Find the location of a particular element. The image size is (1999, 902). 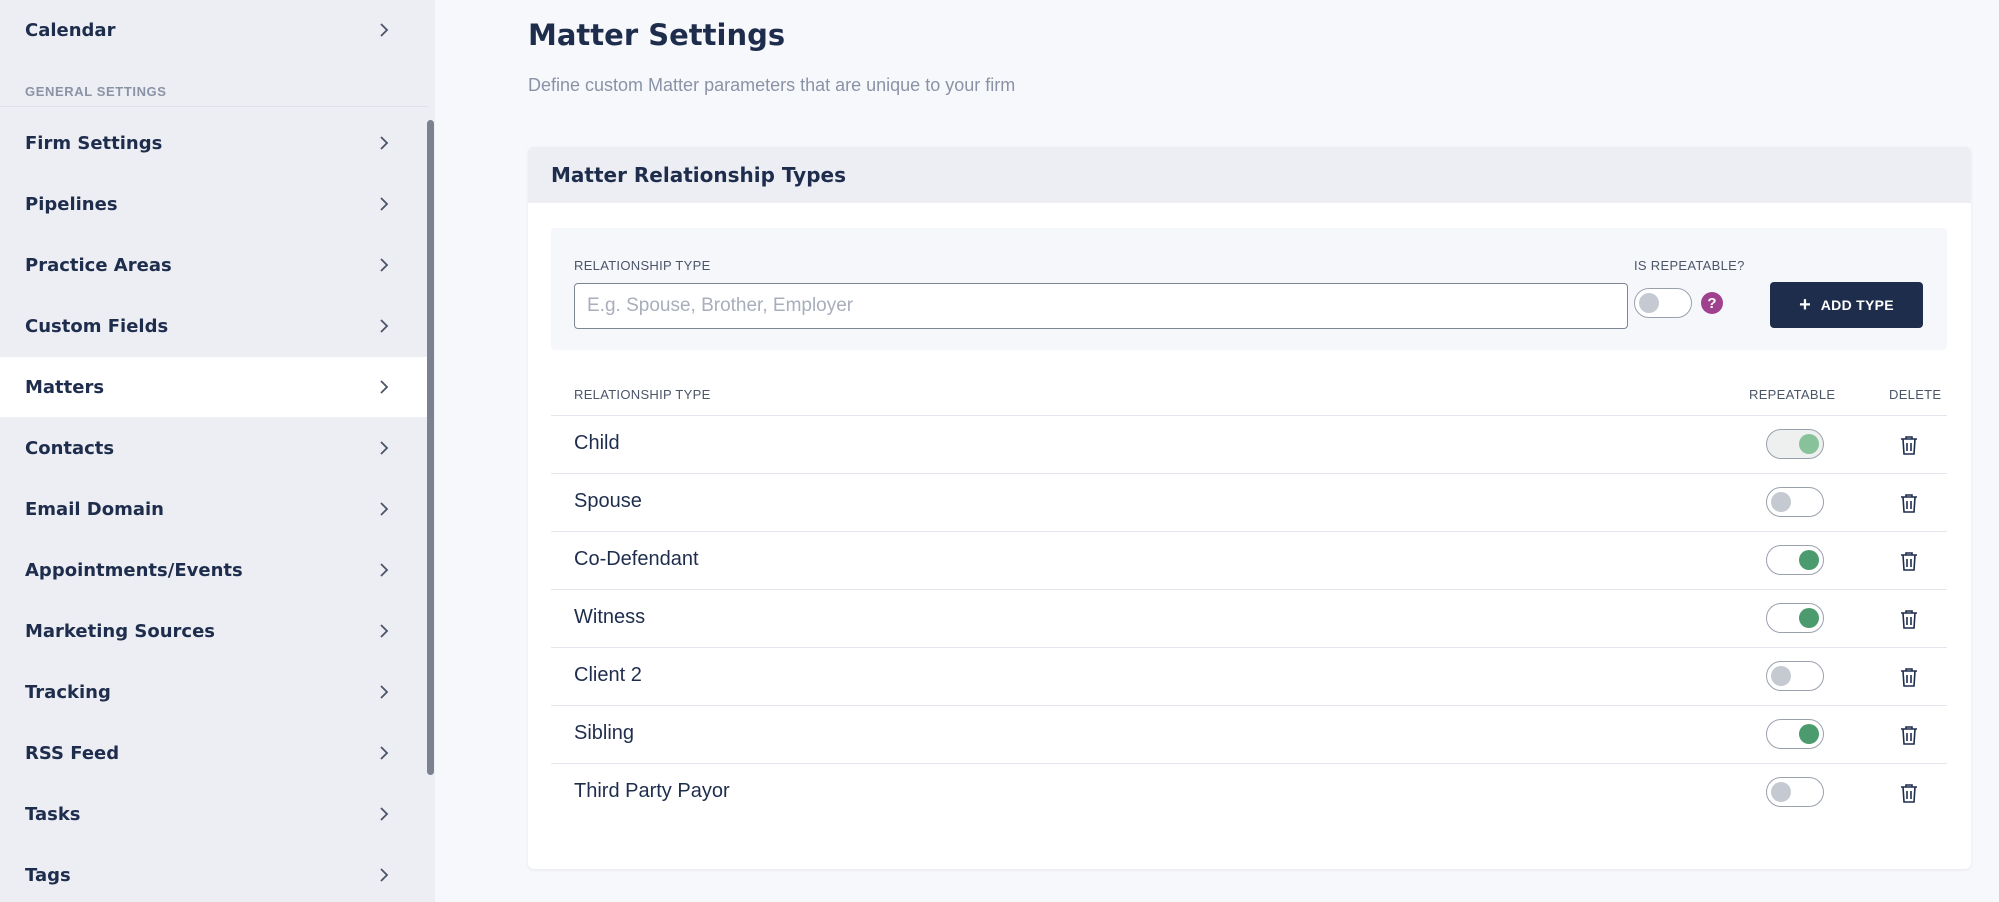

sidebar-item-label: Pipelines is located at coordinates (71, 204).